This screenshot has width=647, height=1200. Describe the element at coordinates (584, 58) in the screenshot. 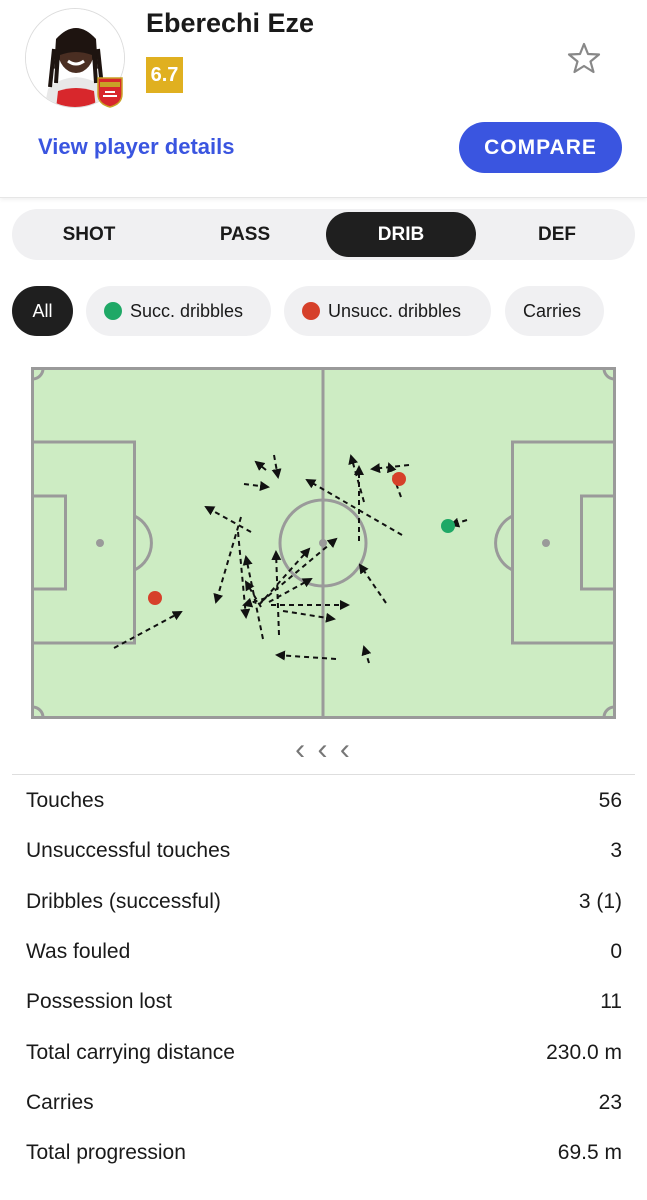

I see `favorite-star-icon` at that location.